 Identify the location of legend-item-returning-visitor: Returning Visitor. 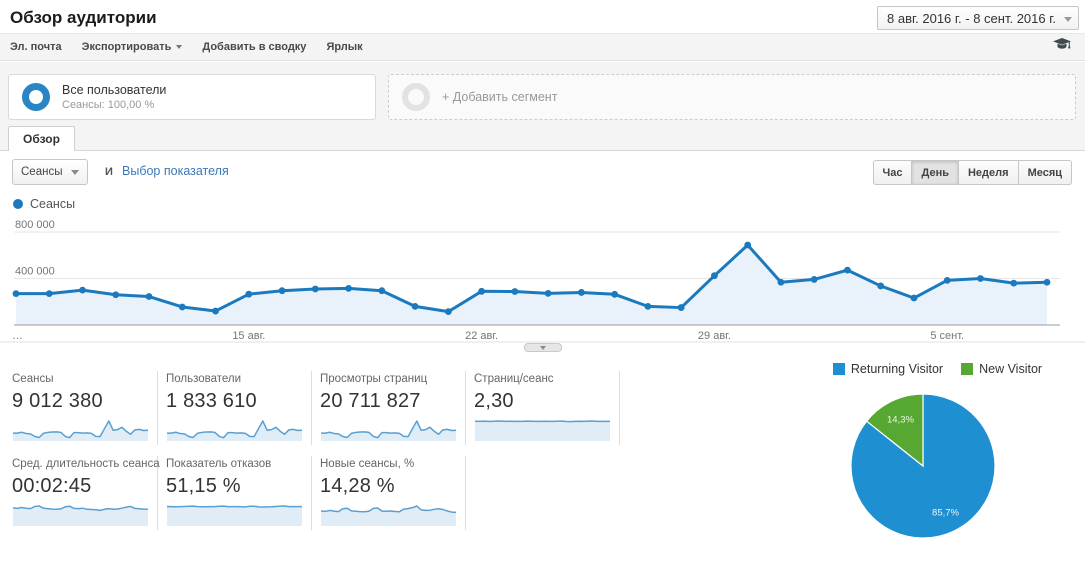
(887, 369).